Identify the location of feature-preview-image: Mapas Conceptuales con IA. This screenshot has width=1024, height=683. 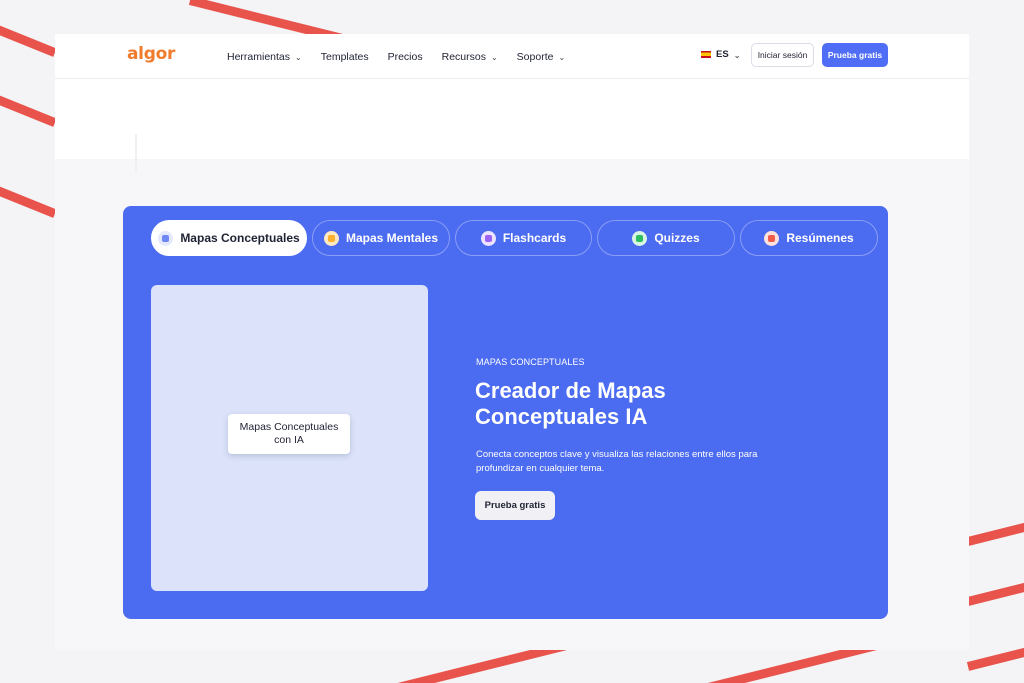
(289, 438).